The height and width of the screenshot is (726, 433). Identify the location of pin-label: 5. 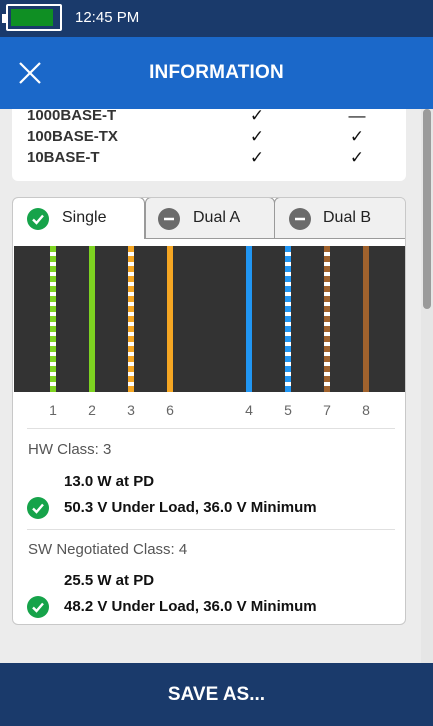
(288, 410).